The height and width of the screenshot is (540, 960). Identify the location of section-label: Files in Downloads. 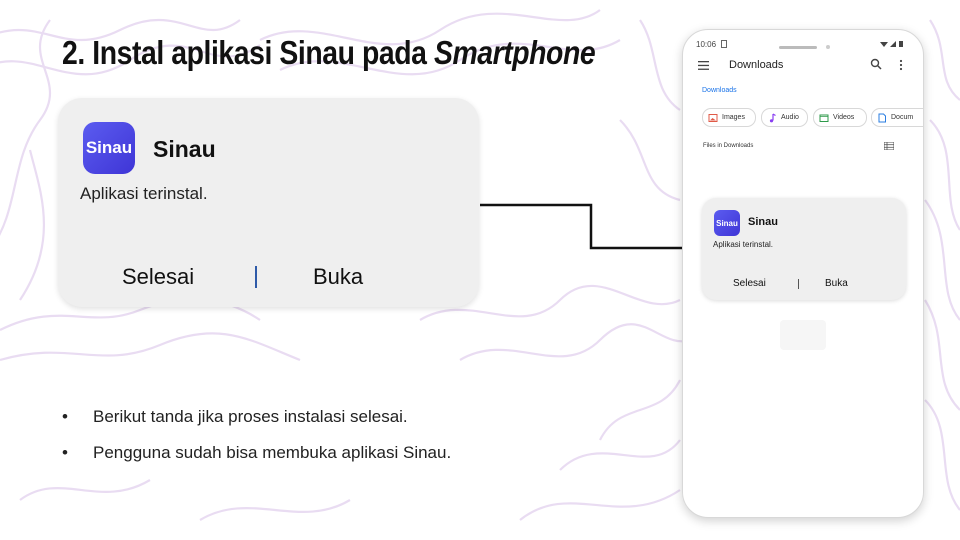
(728, 146).